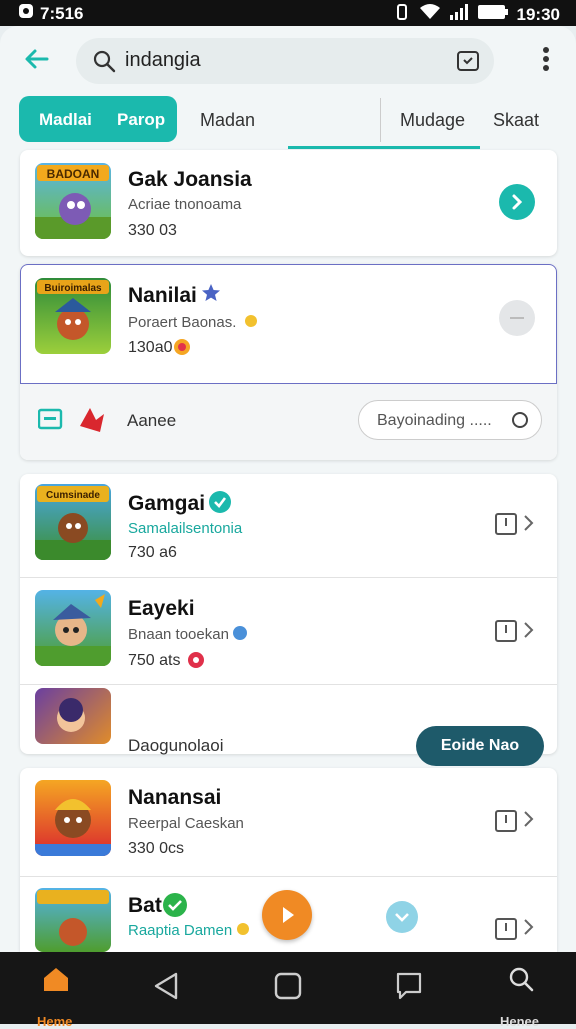  I want to click on app-title: Gak Joansia, so click(190, 179).